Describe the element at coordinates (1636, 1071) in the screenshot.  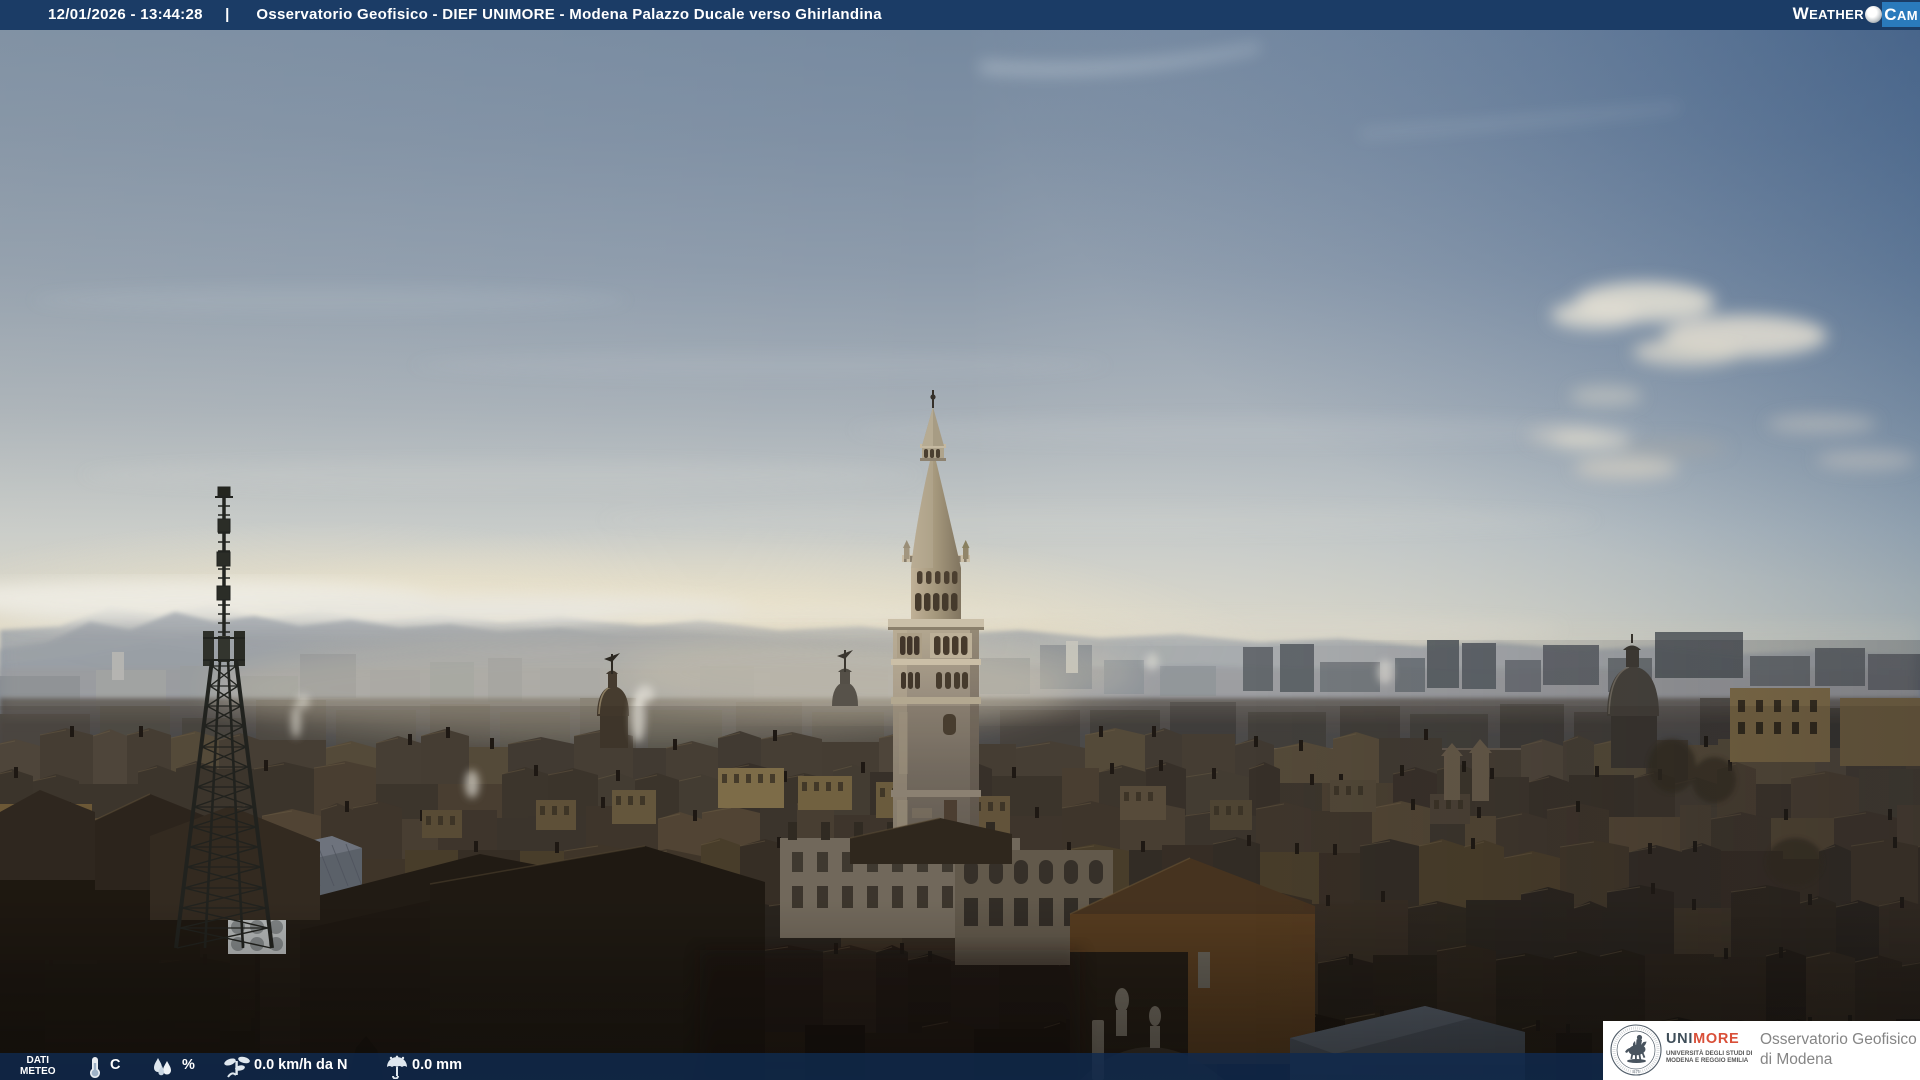
I see `svg-text: 1175` at that location.